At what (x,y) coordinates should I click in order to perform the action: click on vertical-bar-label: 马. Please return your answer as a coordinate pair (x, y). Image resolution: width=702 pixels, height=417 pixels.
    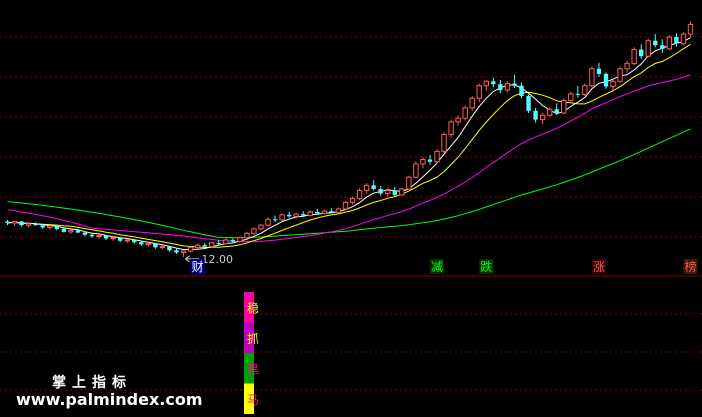
    Looking at the image, I should click on (253, 400).